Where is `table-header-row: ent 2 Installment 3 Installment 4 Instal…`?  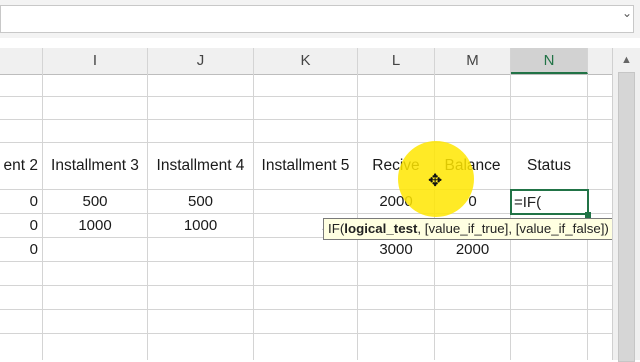
table-header-row: ent 2 Installment 3 Installment 4 Instal… is located at coordinates (306, 166).